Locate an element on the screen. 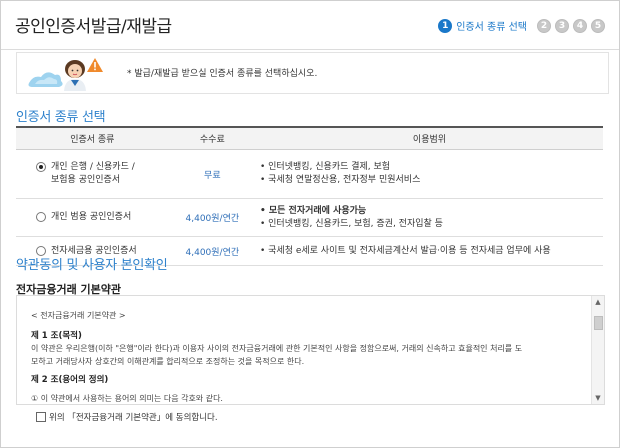  cert-option-personal-general: 개인 범용 공인인증서 is located at coordinates (102, 217).